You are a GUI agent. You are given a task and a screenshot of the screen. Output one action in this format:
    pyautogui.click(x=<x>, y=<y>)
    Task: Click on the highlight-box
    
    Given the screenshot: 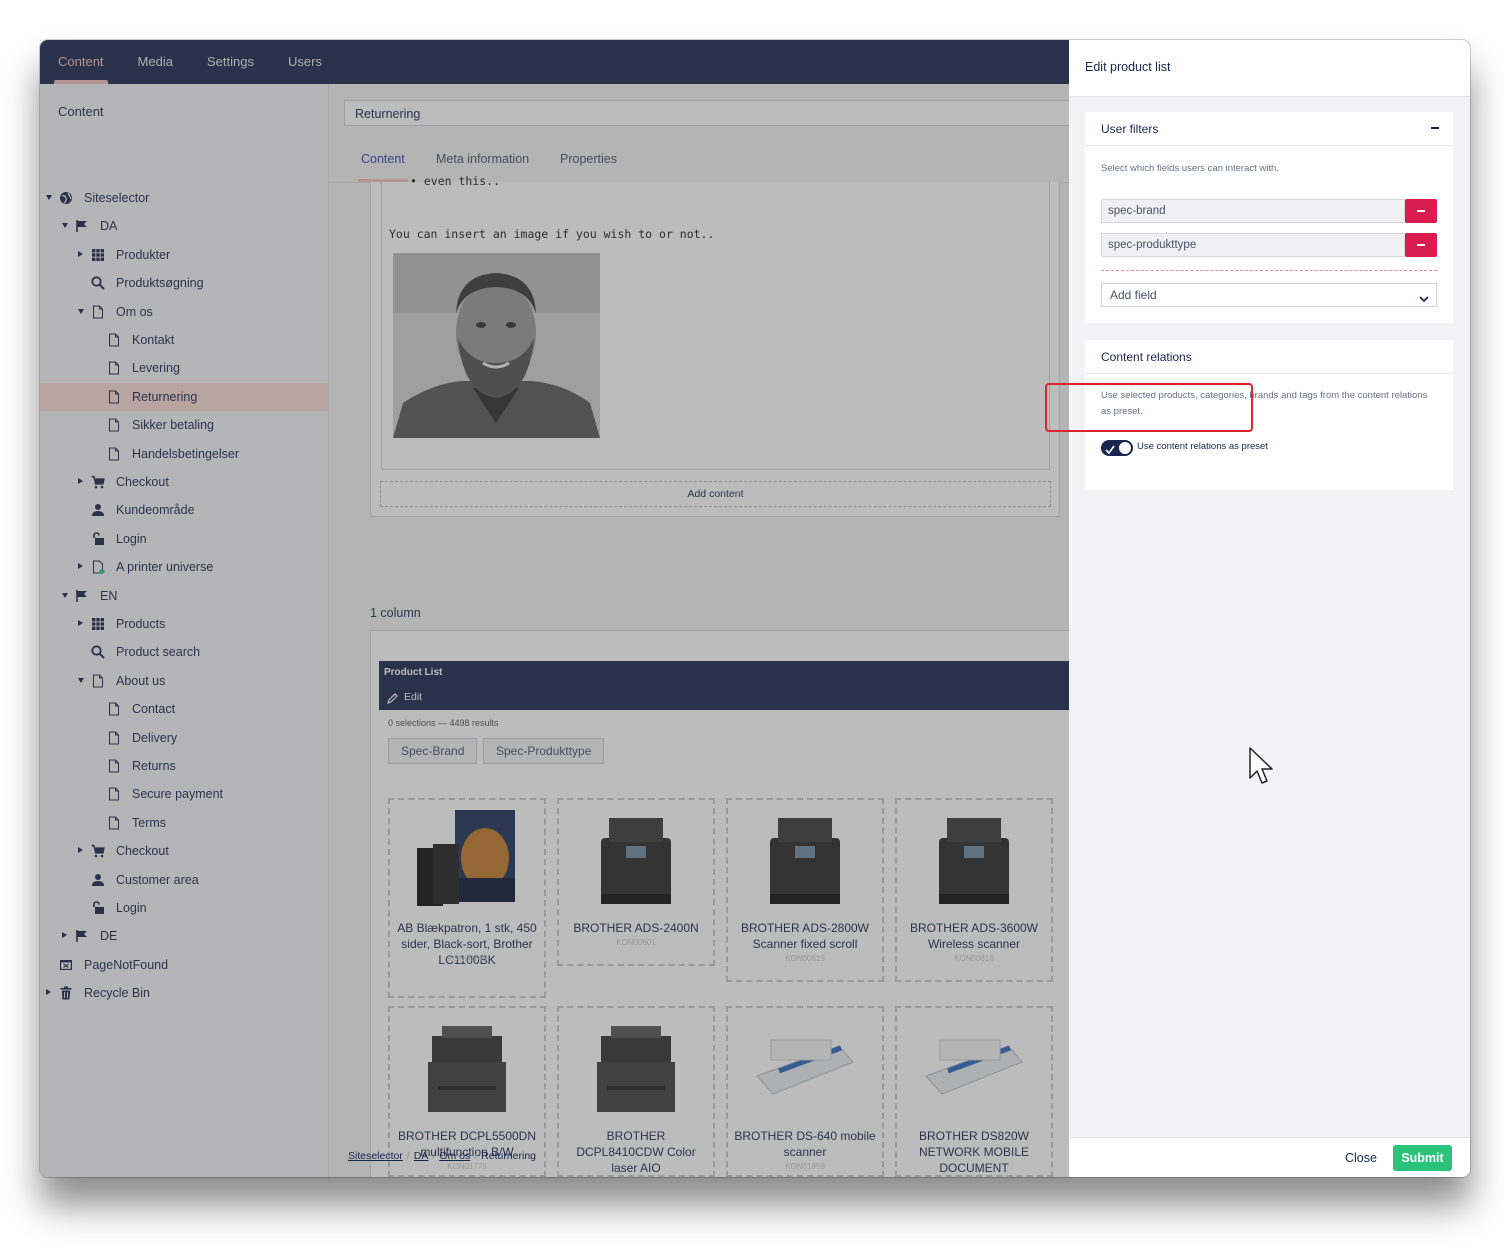 What is the action you would take?
    pyautogui.click(x=1149, y=407)
    